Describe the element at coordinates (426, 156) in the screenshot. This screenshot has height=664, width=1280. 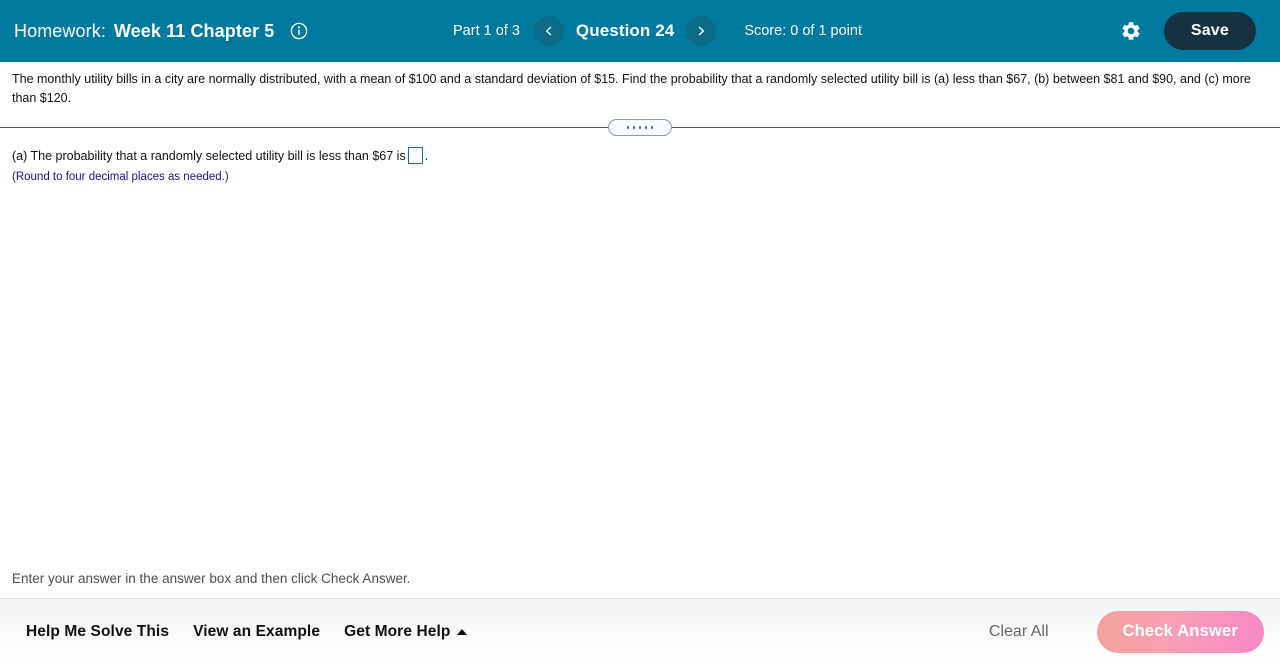
I see `answer-prompt-period: .` at that location.